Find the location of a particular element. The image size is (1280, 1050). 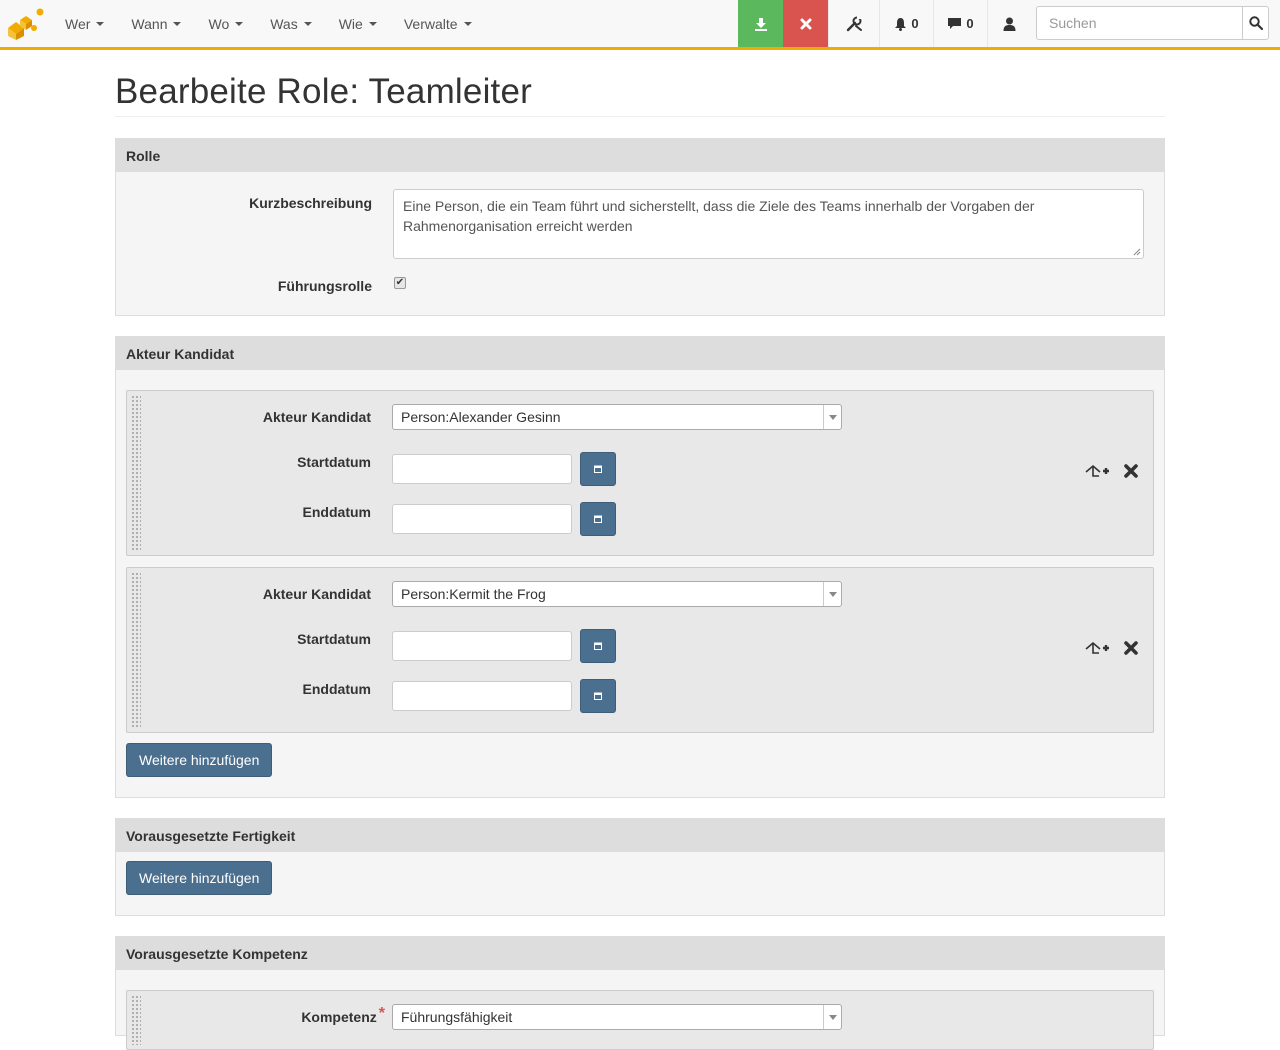

search-input is located at coordinates (1139, 23).